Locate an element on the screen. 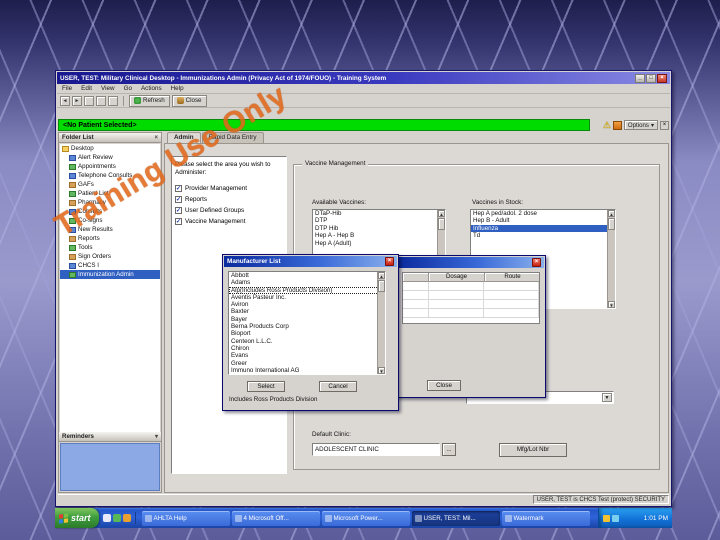 The height and width of the screenshot is (540, 720). menu-item: View is located at coordinates (108, 88).